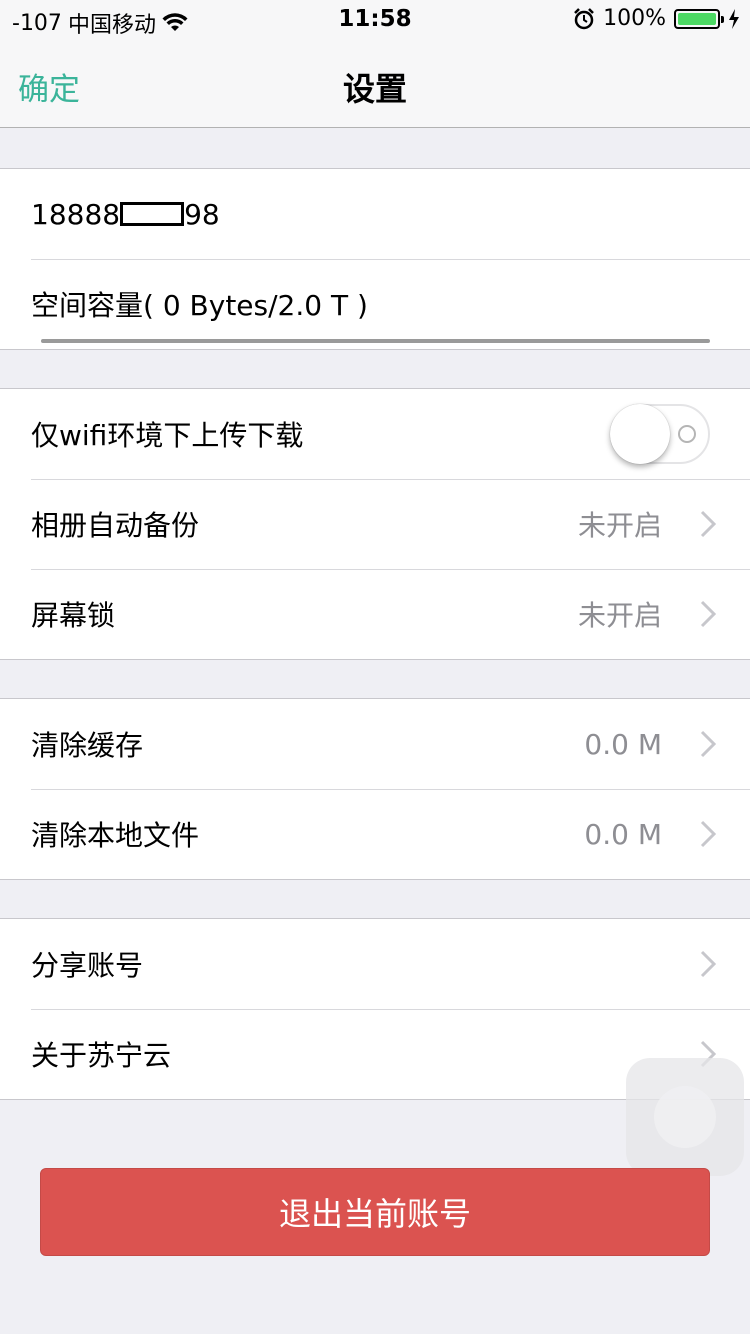  Describe the element at coordinates (699, 18) in the screenshot. I see `battery-icon` at that location.